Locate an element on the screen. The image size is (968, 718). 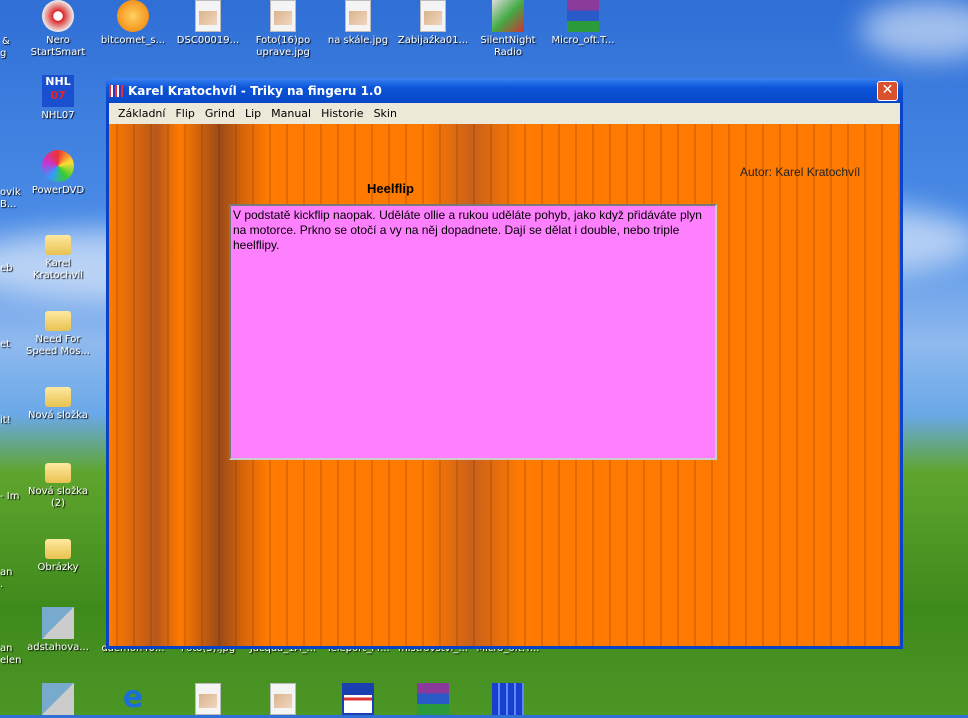
icon-label: Foto(16)po uprave.jpg is located at coordinates (283, 46).